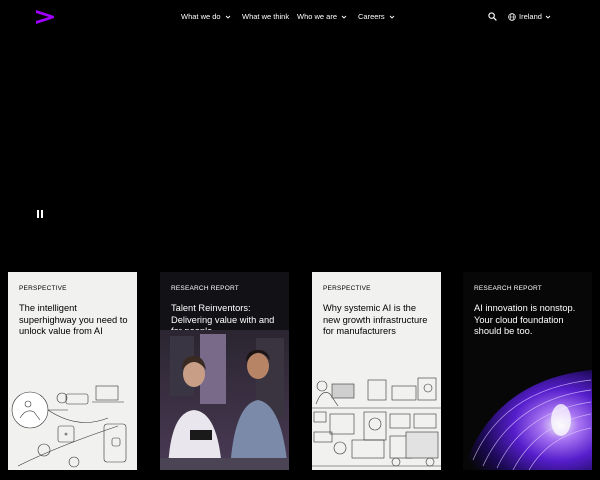 The image size is (600, 480). I want to click on region-label: Ireland, so click(530, 16).